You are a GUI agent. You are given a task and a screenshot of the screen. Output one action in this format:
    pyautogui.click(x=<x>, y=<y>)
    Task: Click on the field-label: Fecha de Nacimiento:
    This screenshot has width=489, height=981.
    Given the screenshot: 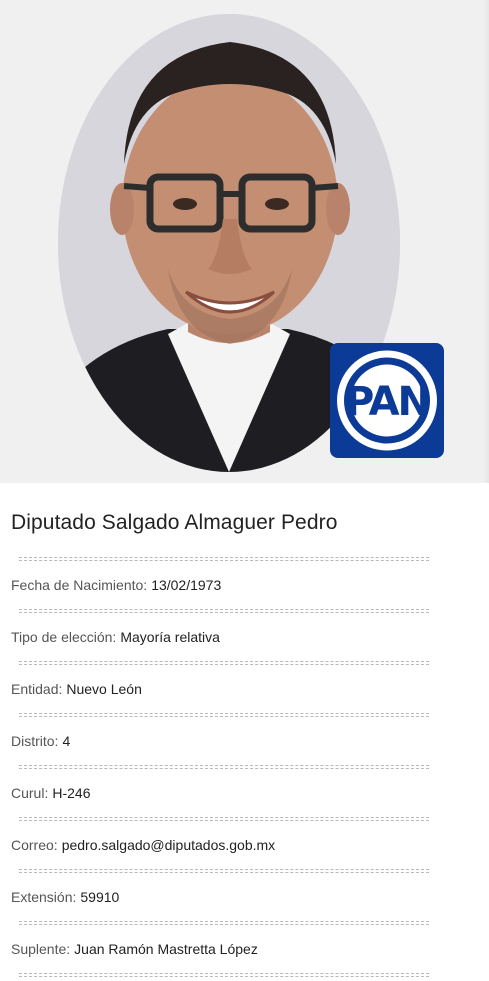 What is the action you would take?
    pyautogui.click(x=79, y=585)
    